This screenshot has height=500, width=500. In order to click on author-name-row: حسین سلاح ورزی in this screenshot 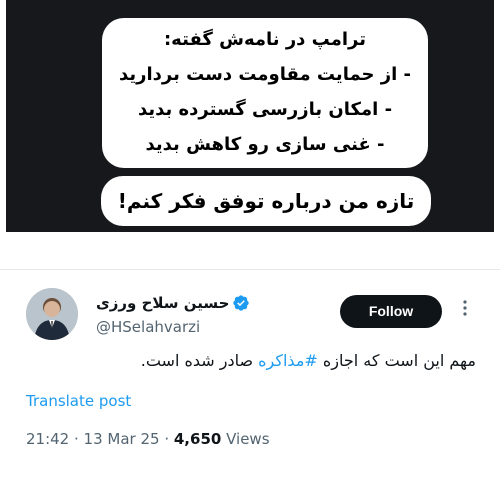, I will do `click(173, 303)`.